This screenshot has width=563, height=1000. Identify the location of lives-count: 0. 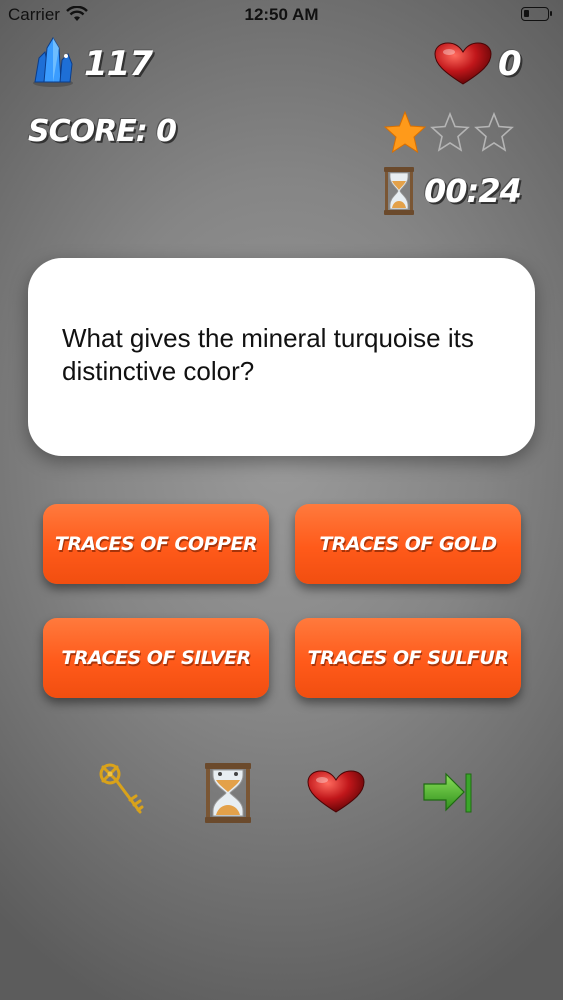
(510, 64).